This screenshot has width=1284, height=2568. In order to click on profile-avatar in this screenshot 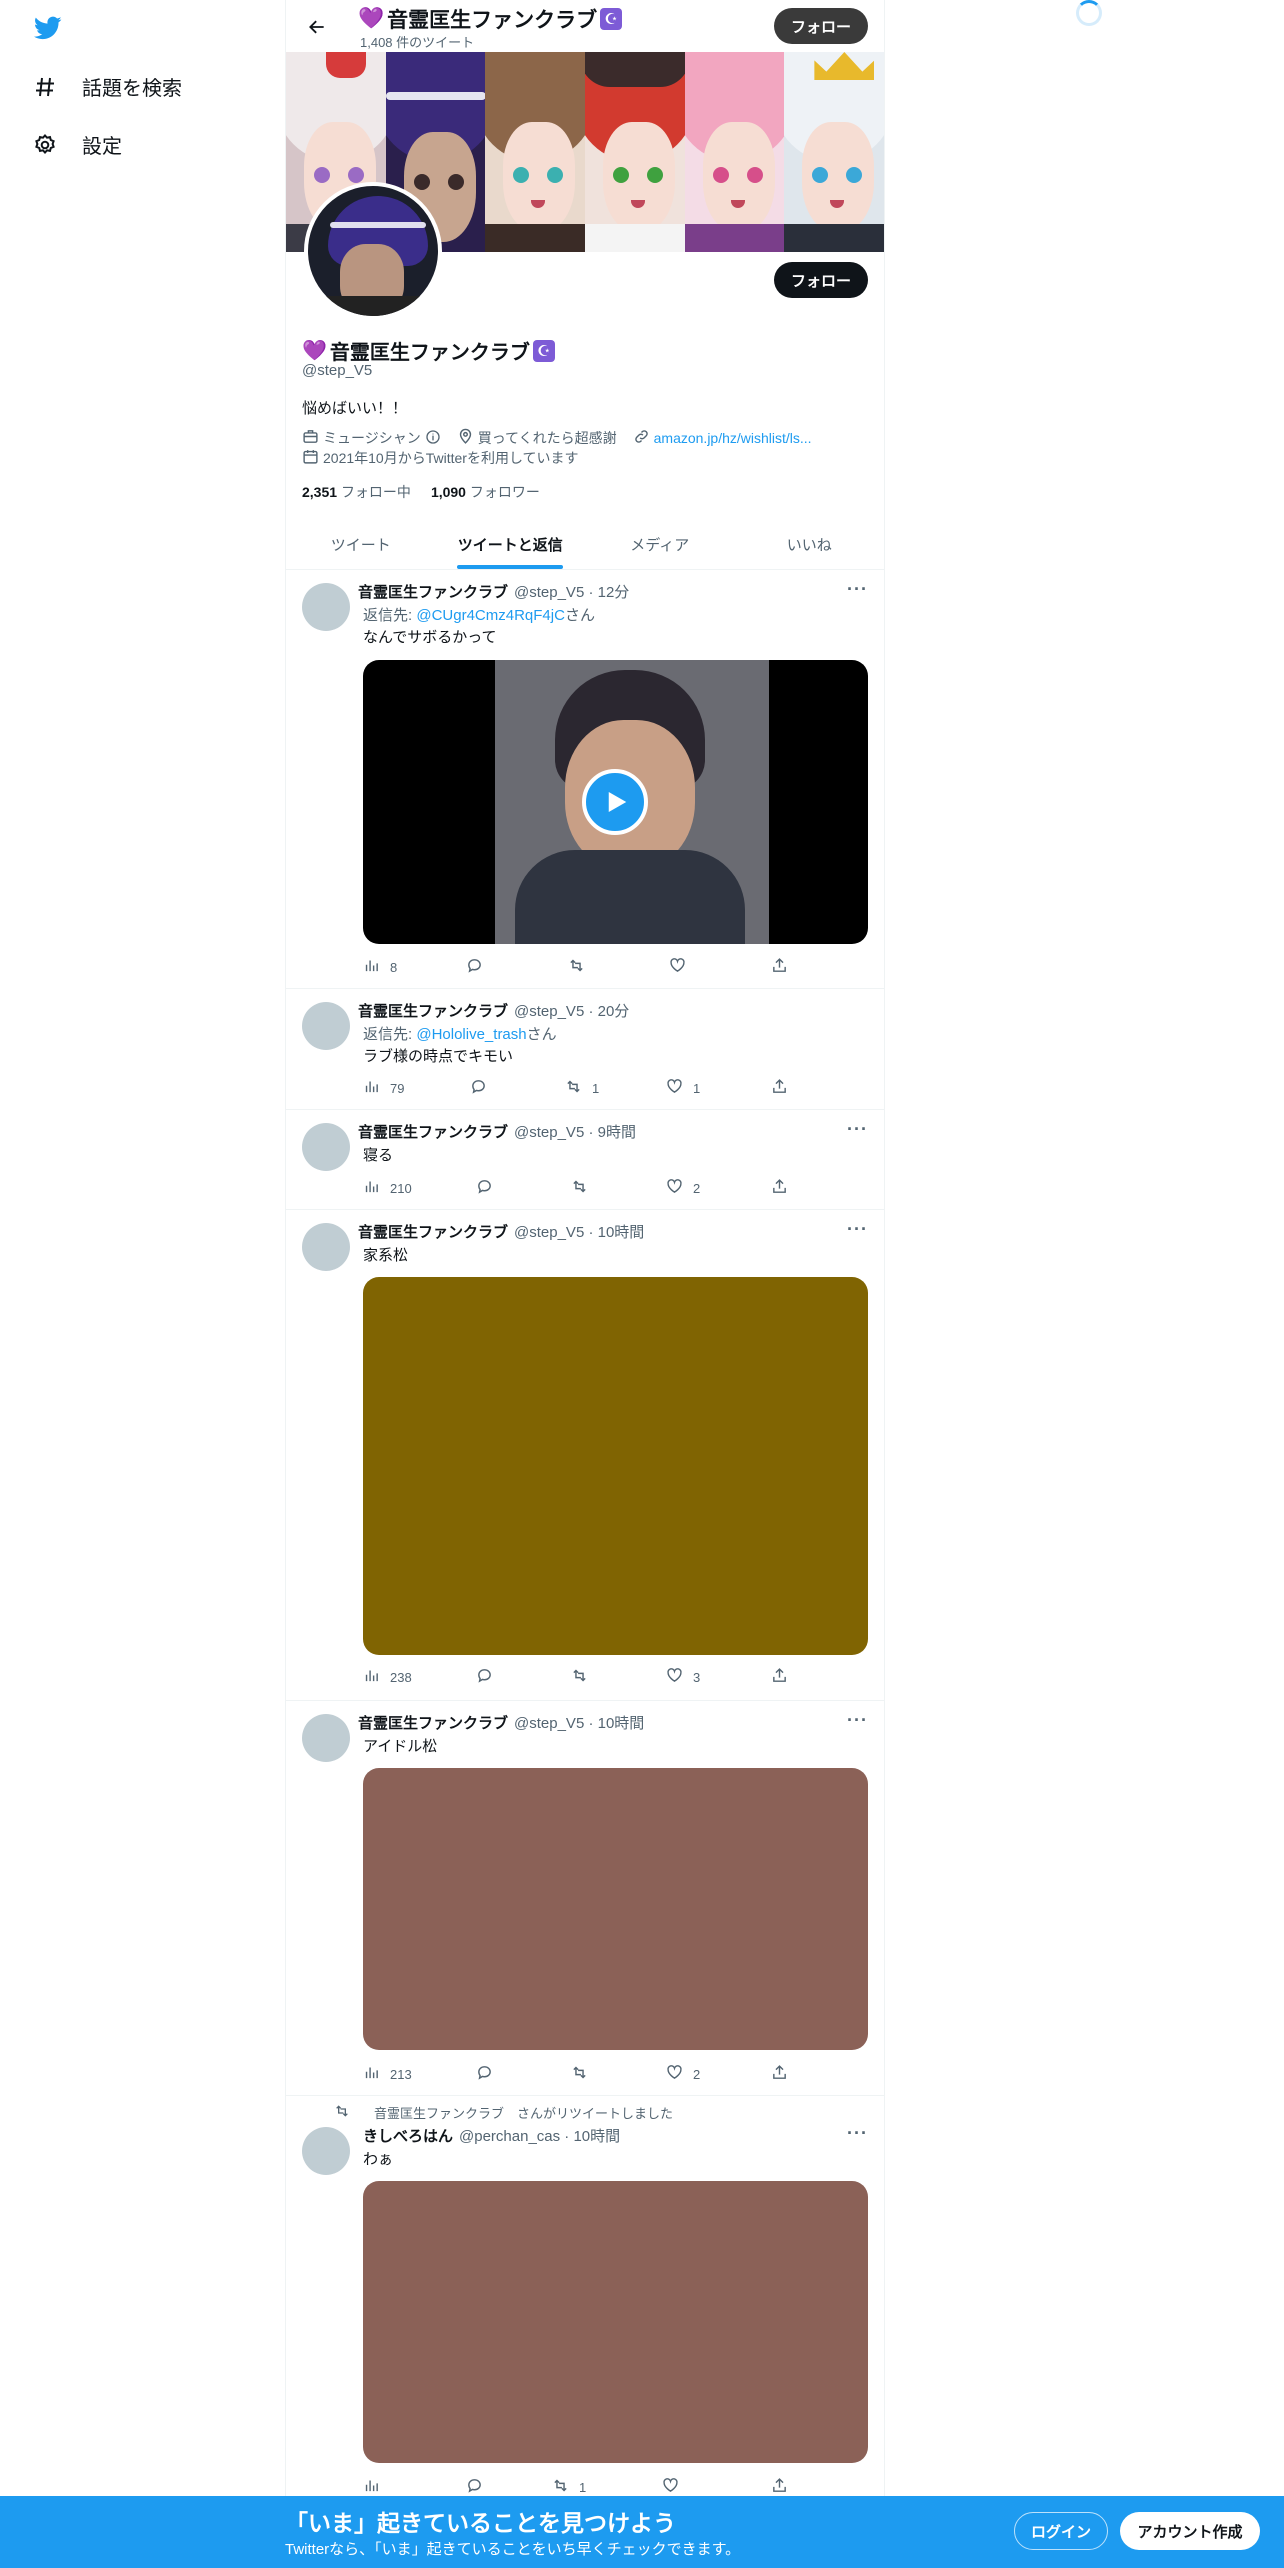, I will do `click(373, 251)`.